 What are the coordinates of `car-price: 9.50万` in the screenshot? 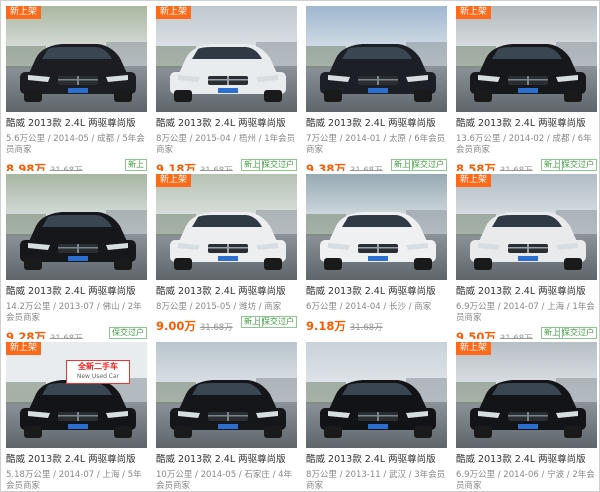 It's located at (476, 334).